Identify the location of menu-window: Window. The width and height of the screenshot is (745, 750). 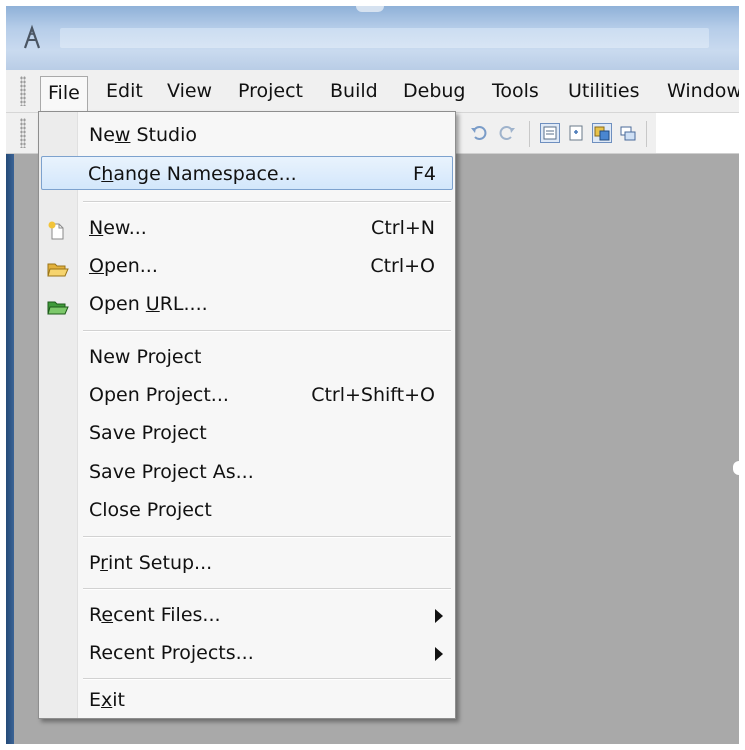
(700, 91).